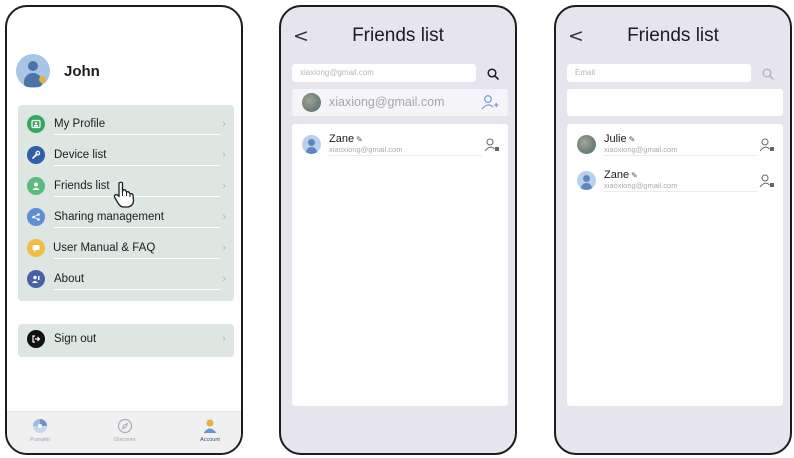 The width and height of the screenshot is (794, 458). What do you see at coordinates (659, 73) in the screenshot?
I see `email-search-input: Email` at bounding box center [659, 73].